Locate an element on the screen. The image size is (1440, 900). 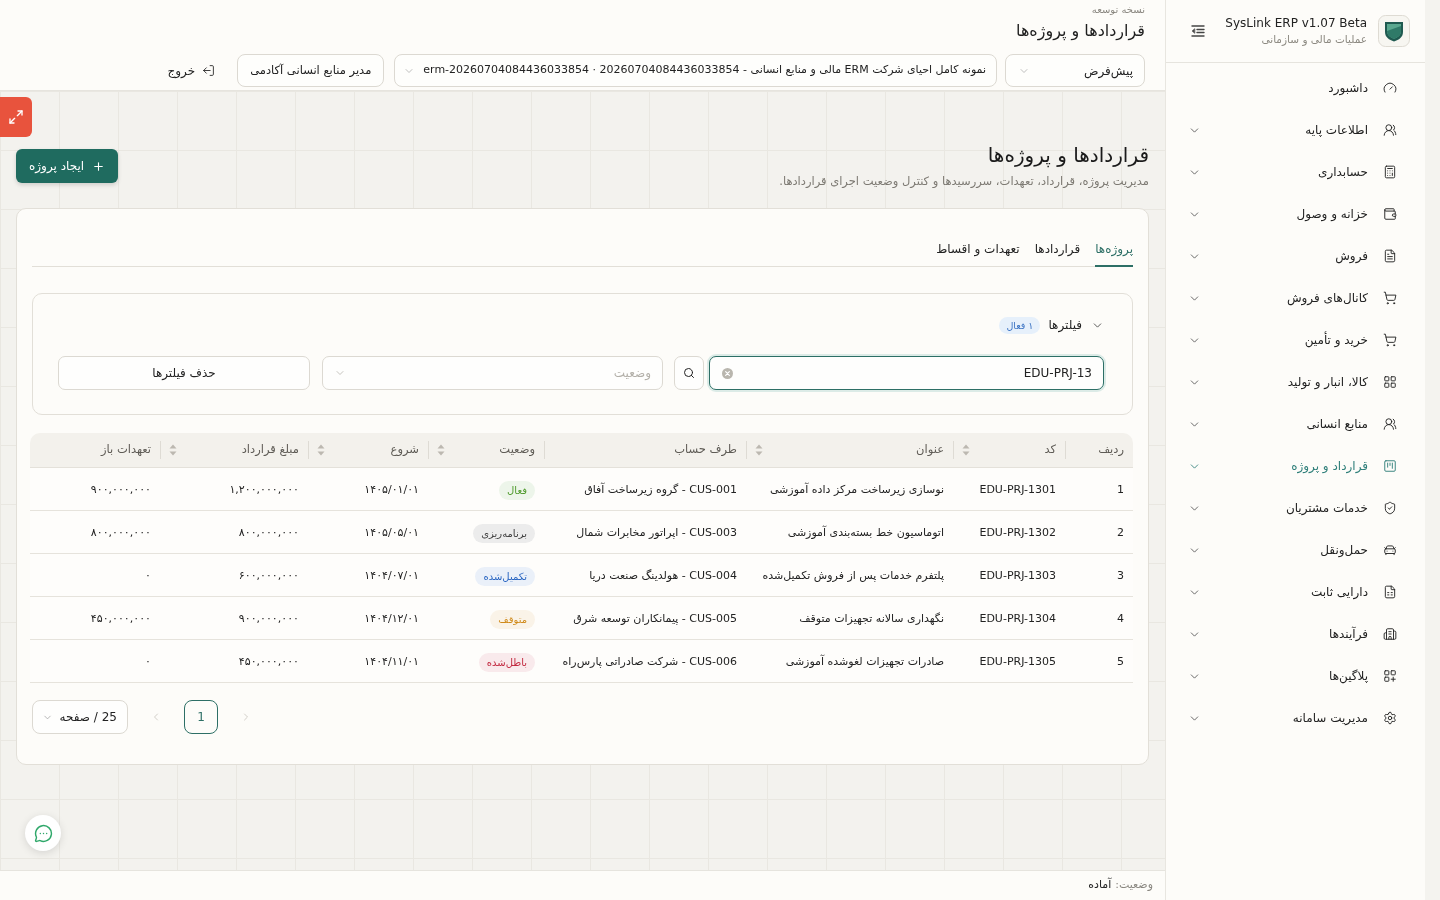
column-header: کد is located at coordinates (1050, 450).